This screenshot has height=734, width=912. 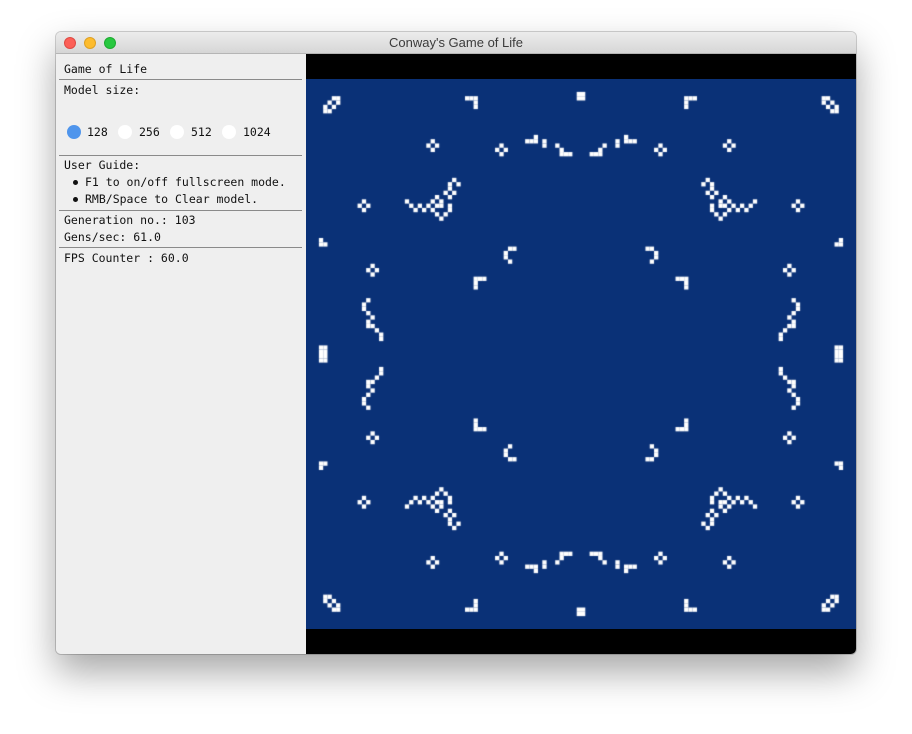 What do you see at coordinates (125, 132) in the screenshot?
I see `model-size-256-radio` at bounding box center [125, 132].